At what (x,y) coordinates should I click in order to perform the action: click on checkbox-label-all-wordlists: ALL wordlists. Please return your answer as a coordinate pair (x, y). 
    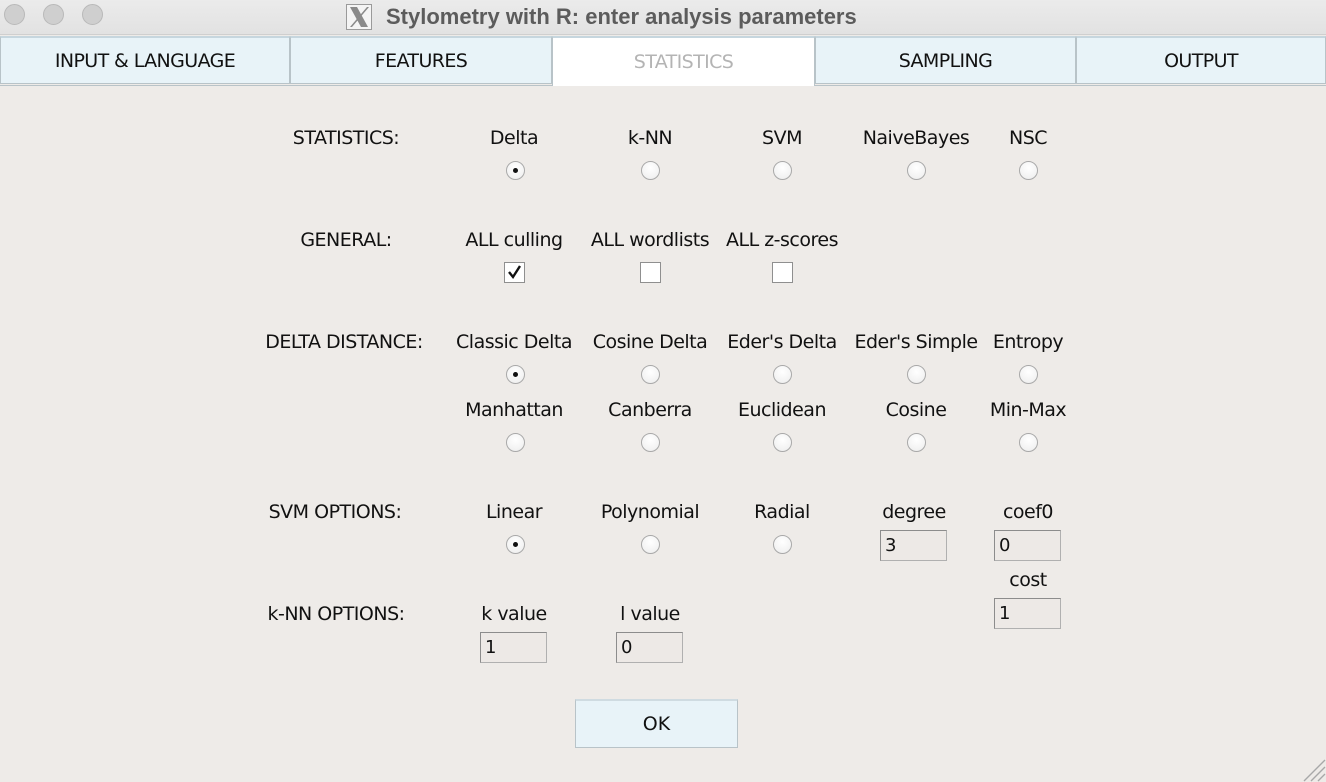
    Looking at the image, I should click on (650, 240).